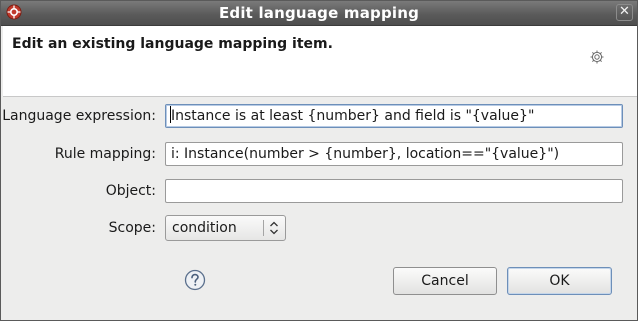 Image resolution: width=638 pixels, height=321 pixels. I want to click on ok-button: OK, so click(559, 281).